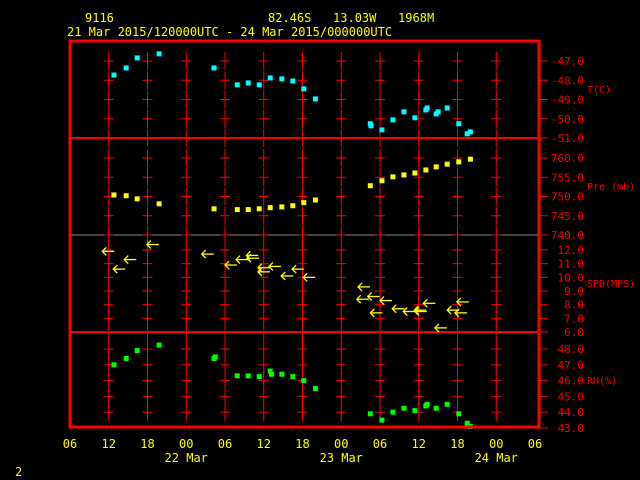  What do you see at coordinates (567, 61) in the screenshot?
I see `y-tick-label: -47.0` at bounding box center [567, 61].